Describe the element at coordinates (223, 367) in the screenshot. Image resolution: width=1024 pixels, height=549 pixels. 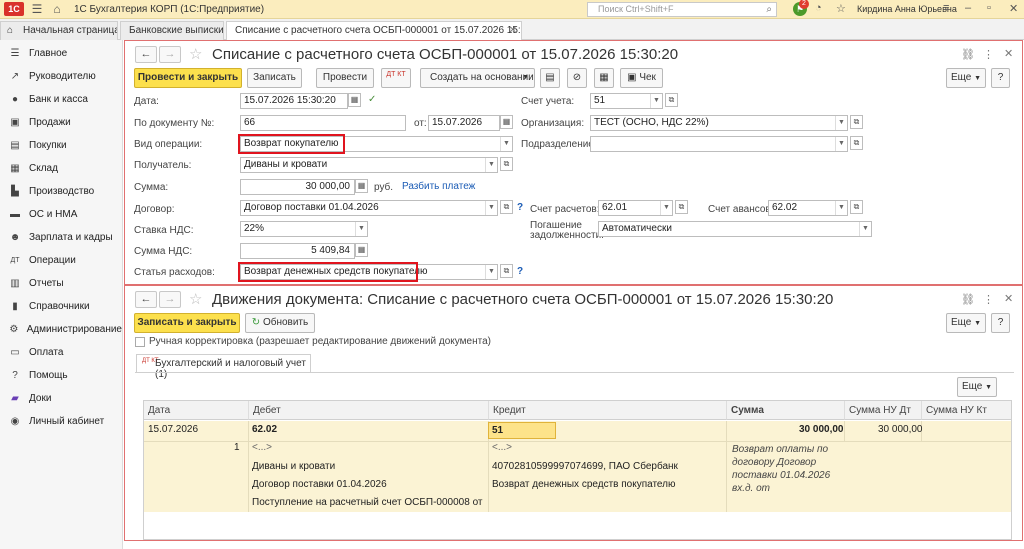
I see `tab-accounting: ДТ КТ Бухгалтерский и налоговый учет (1)` at that location.